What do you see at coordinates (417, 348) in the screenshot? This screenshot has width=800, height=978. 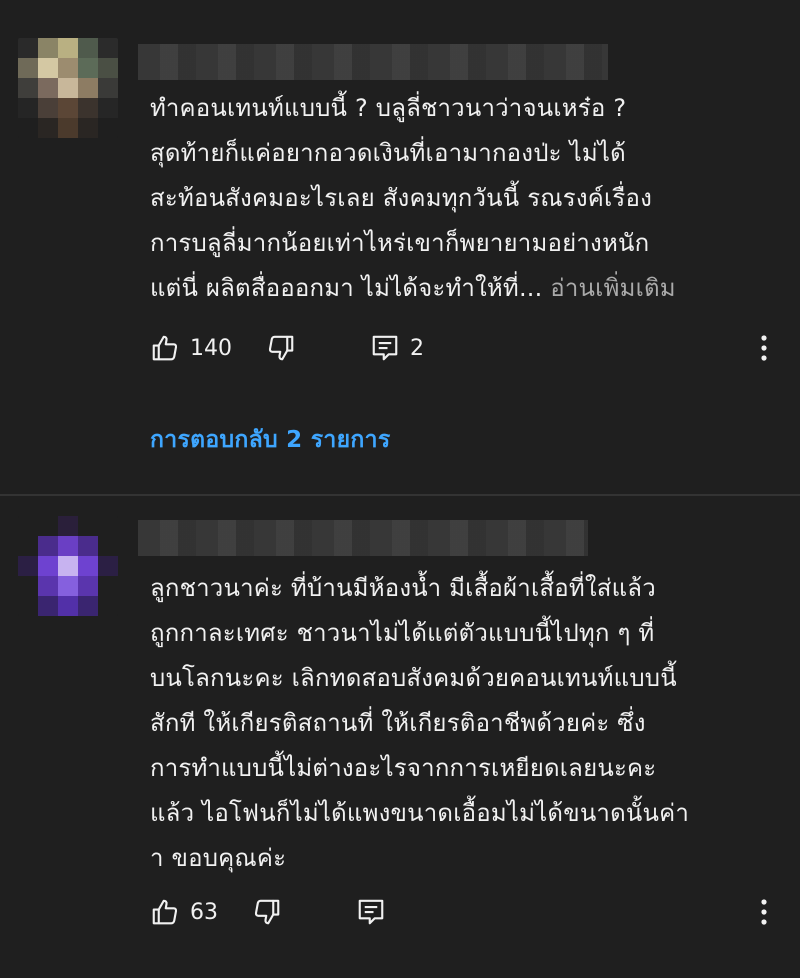 I see `reply-count: 2` at bounding box center [417, 348].